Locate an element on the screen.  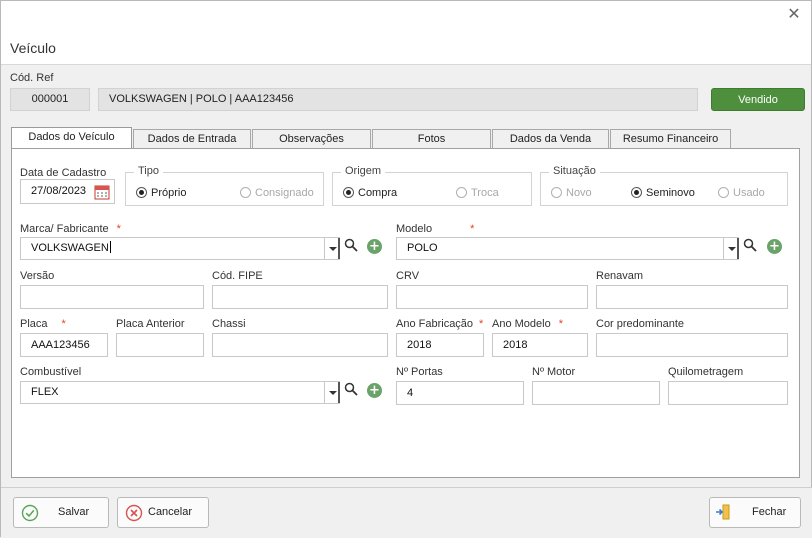
tipo-proprio-radio: Próprio is located at coordinates (161, 193).